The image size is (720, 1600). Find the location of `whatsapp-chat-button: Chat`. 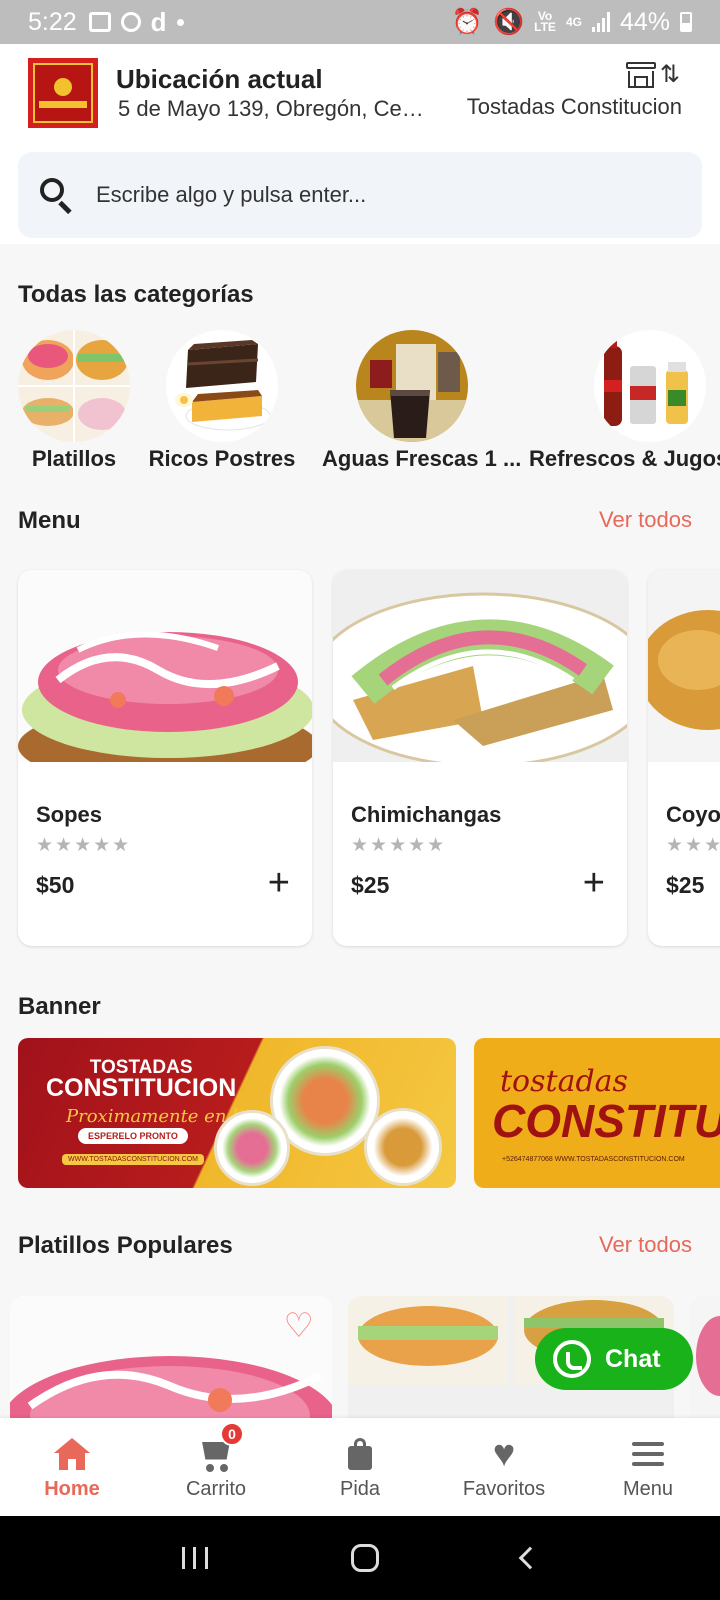

whatsapp-chat-button: Chat is located at coordinates (614, 1359).